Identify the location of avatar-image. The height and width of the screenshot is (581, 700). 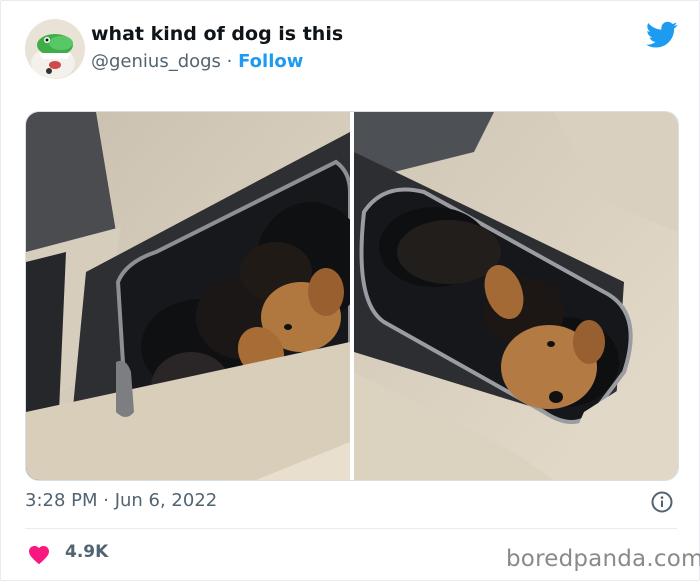
(55, 49).